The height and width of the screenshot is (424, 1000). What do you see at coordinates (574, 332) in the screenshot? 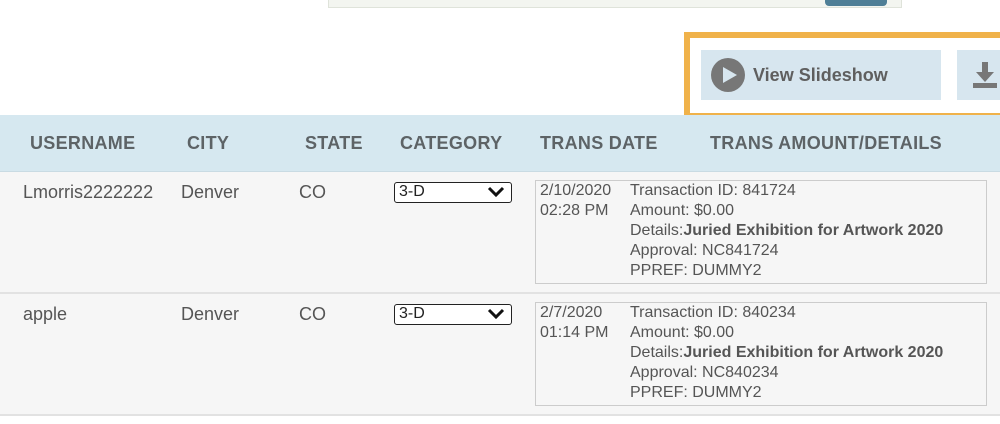
I see `trans-time: 01:14 PM` at bounding box center [574, 332].